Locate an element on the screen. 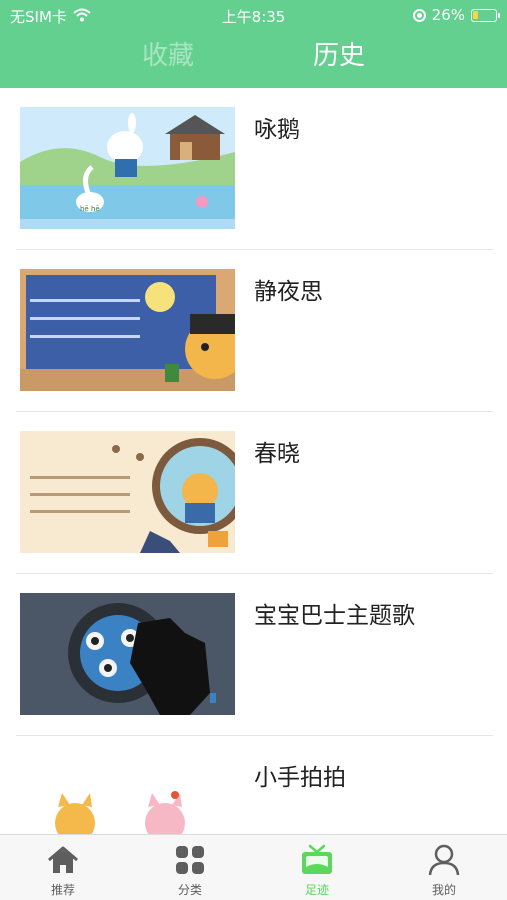 The image size is (507, 900). user-icon is located at coordinates (444, 860).